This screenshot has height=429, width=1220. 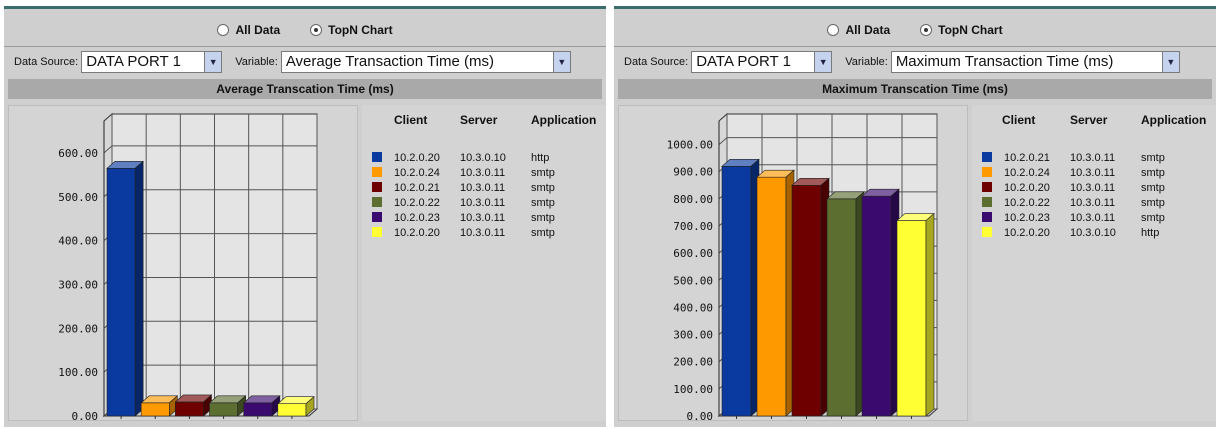 What do you see at coordinates (866, 61) in the screenshot?
I see `variable-label: Variable:` at bounding box center [866, 61].